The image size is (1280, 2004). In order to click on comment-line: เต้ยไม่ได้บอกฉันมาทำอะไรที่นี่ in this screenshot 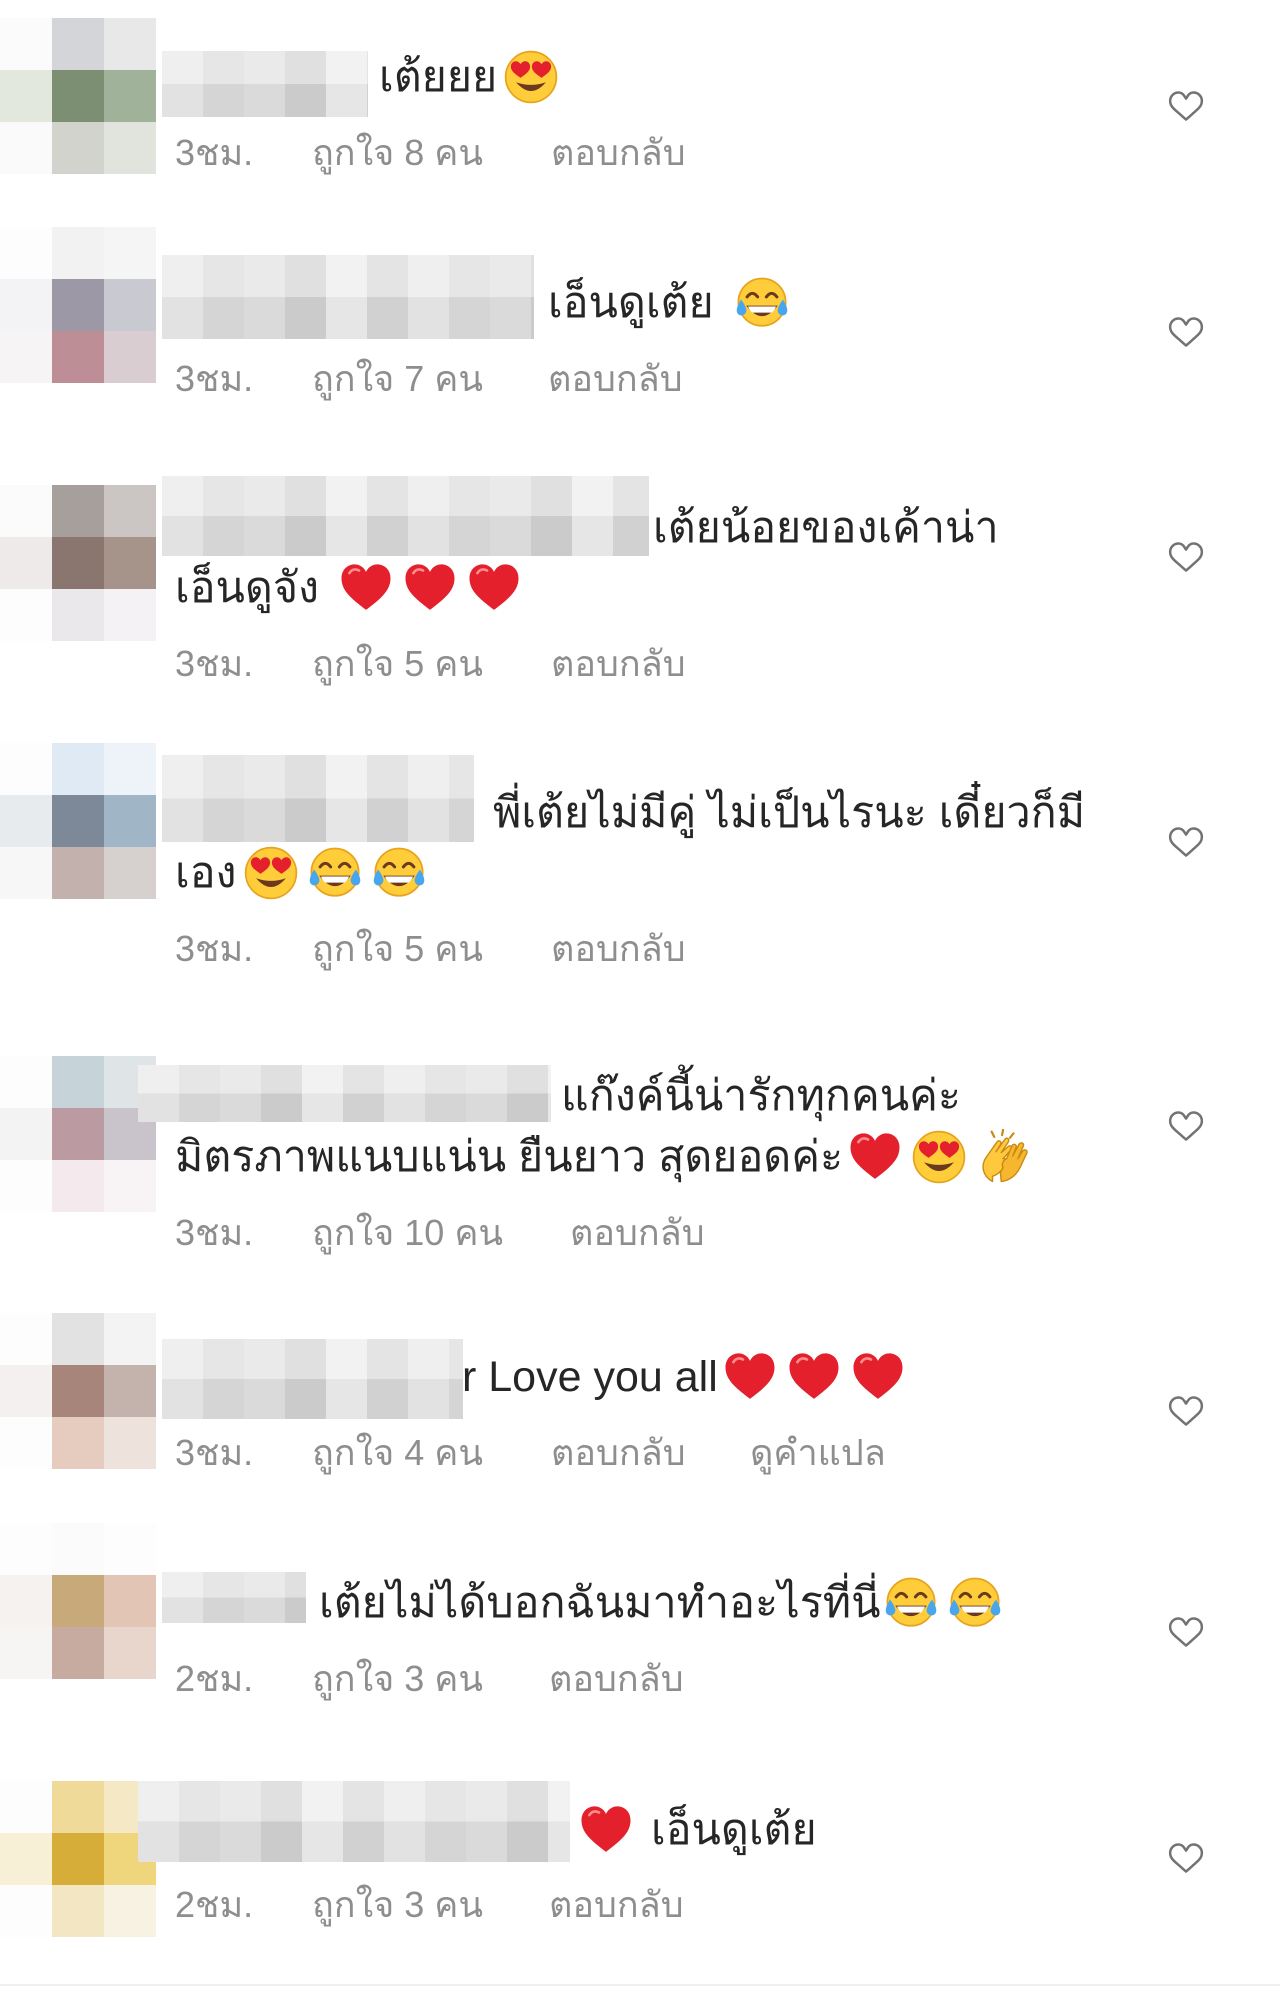, I will do `click(661, 1603)`.